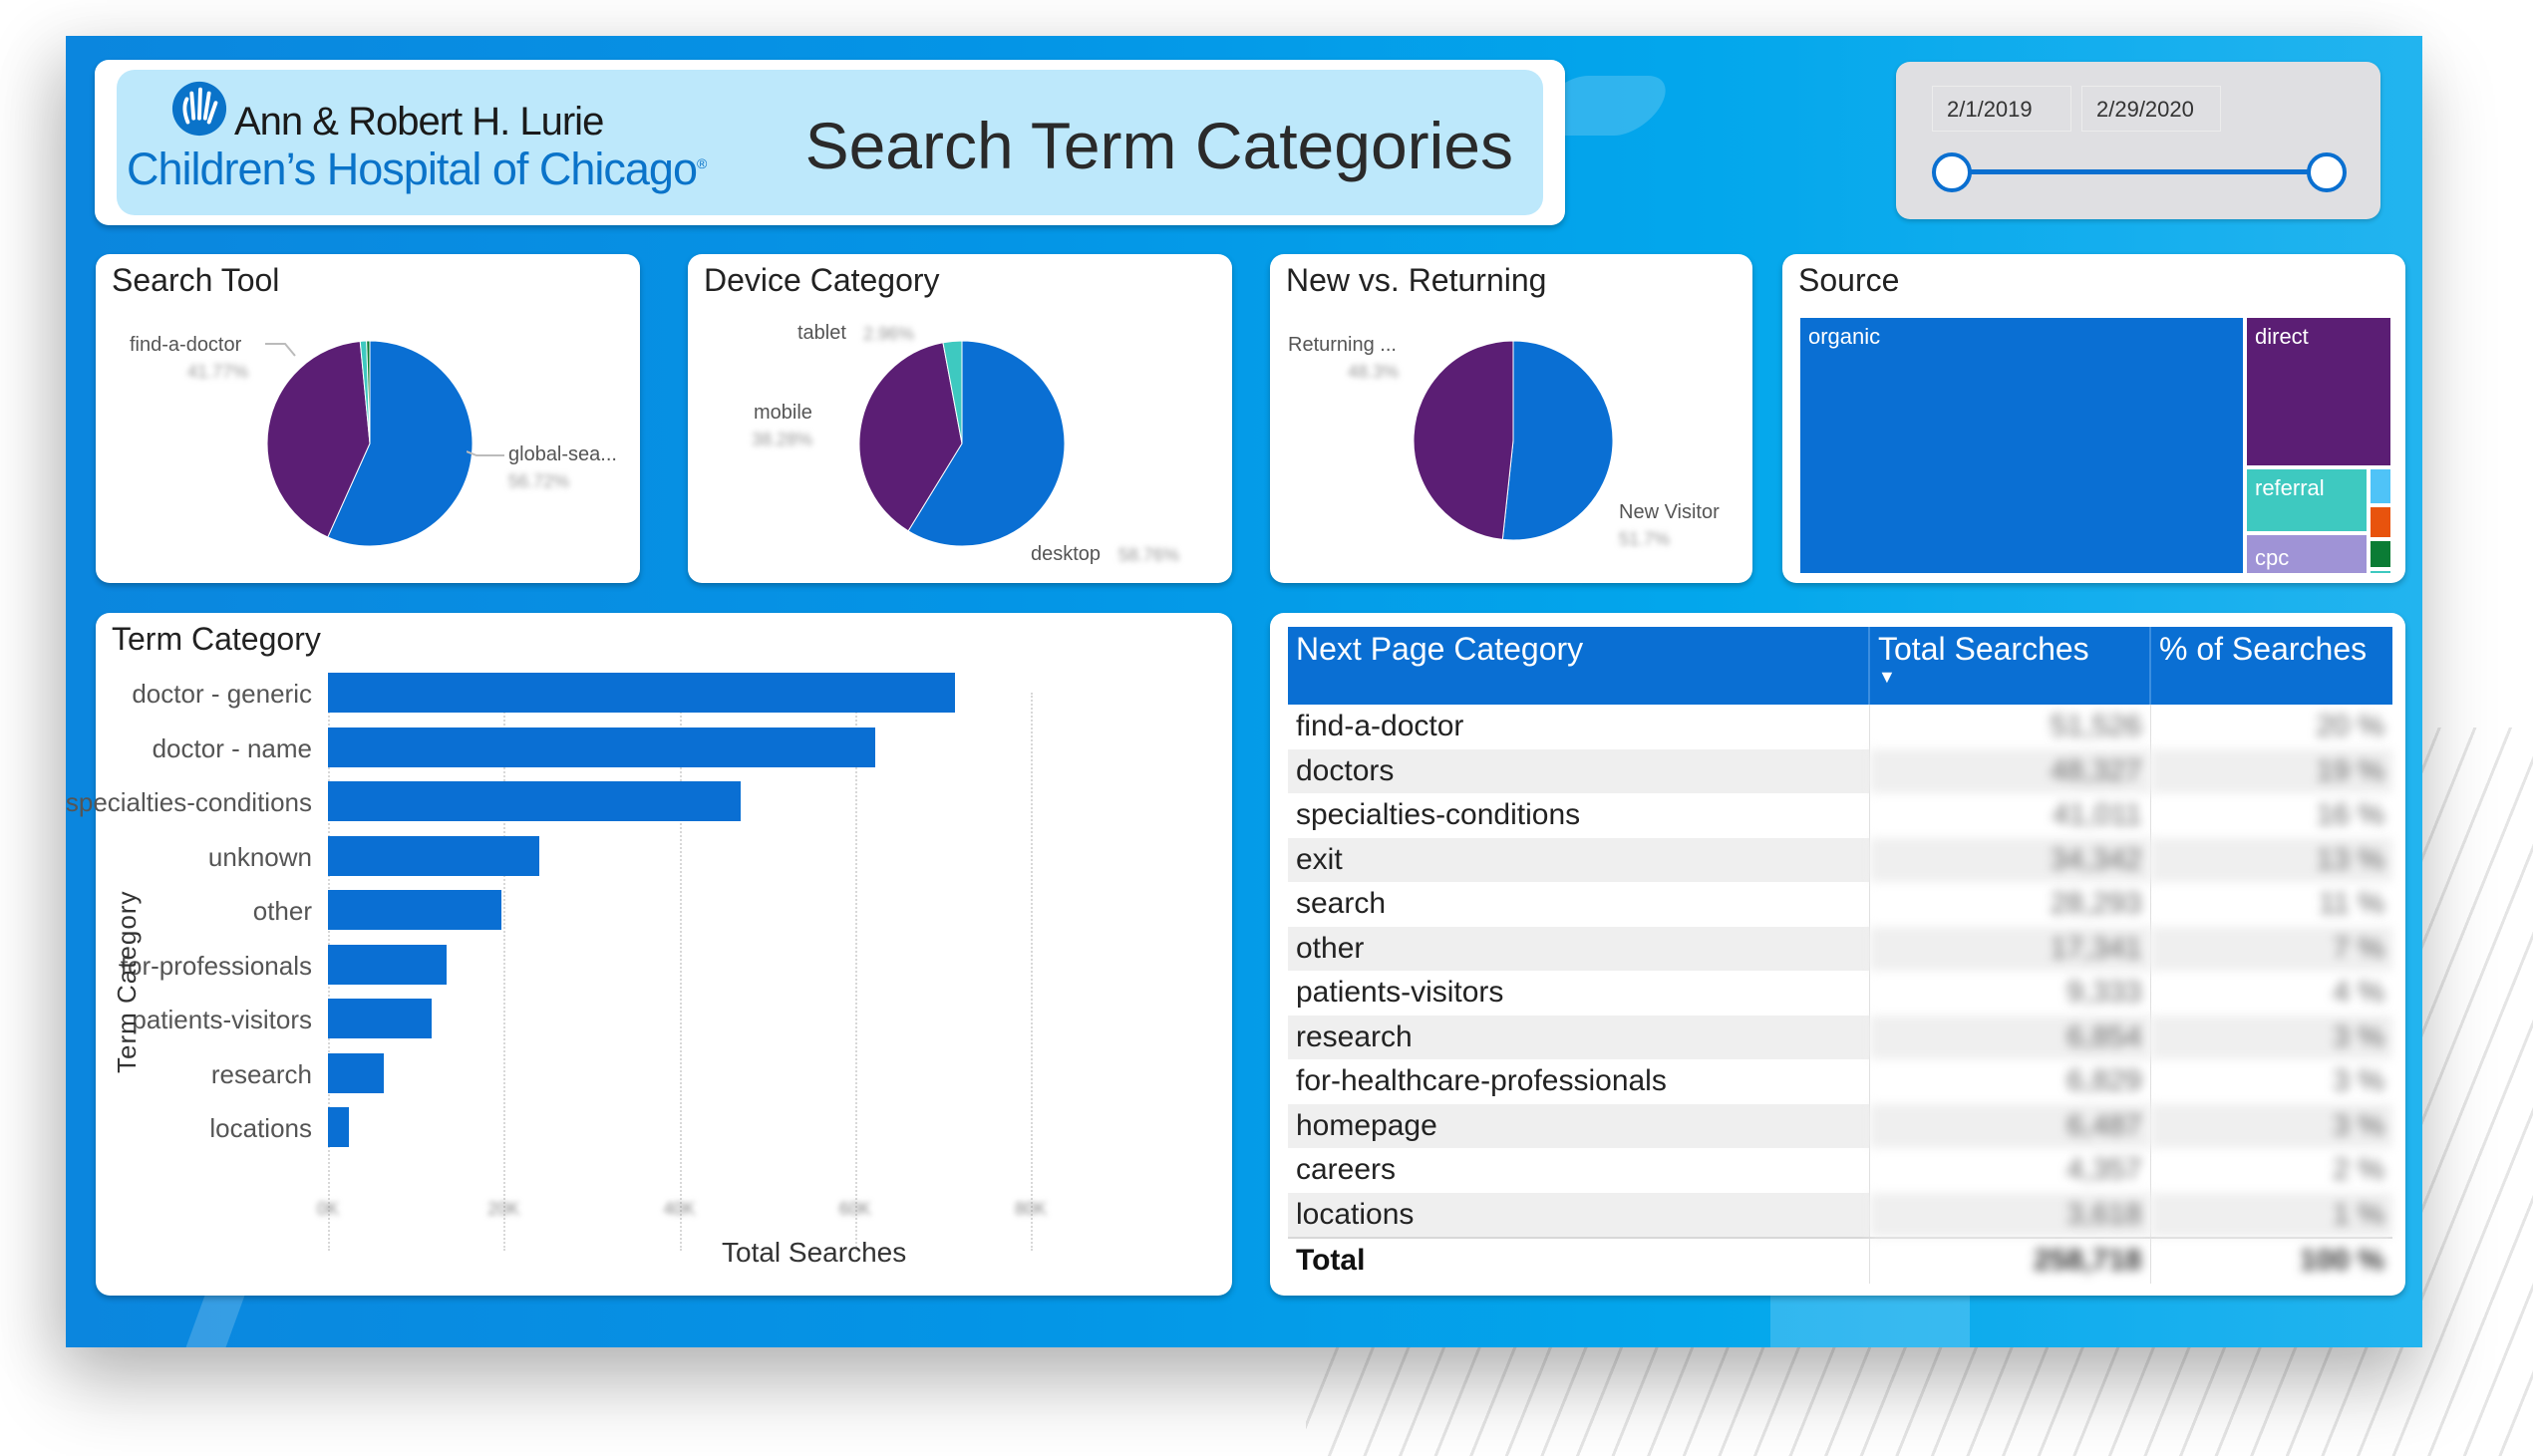  What do you see at coordinates (232, 747) in the screenshot?
I see `y-category-label: doctor - name` at bounding box center [232, 747].